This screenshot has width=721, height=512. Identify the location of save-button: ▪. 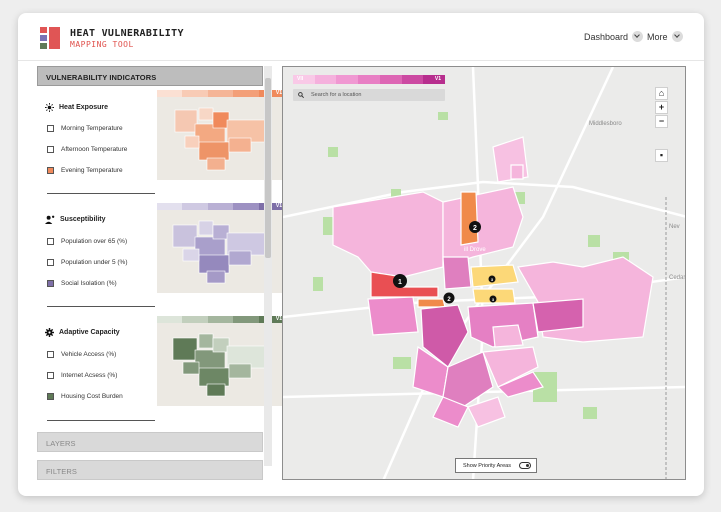
(661, 155).